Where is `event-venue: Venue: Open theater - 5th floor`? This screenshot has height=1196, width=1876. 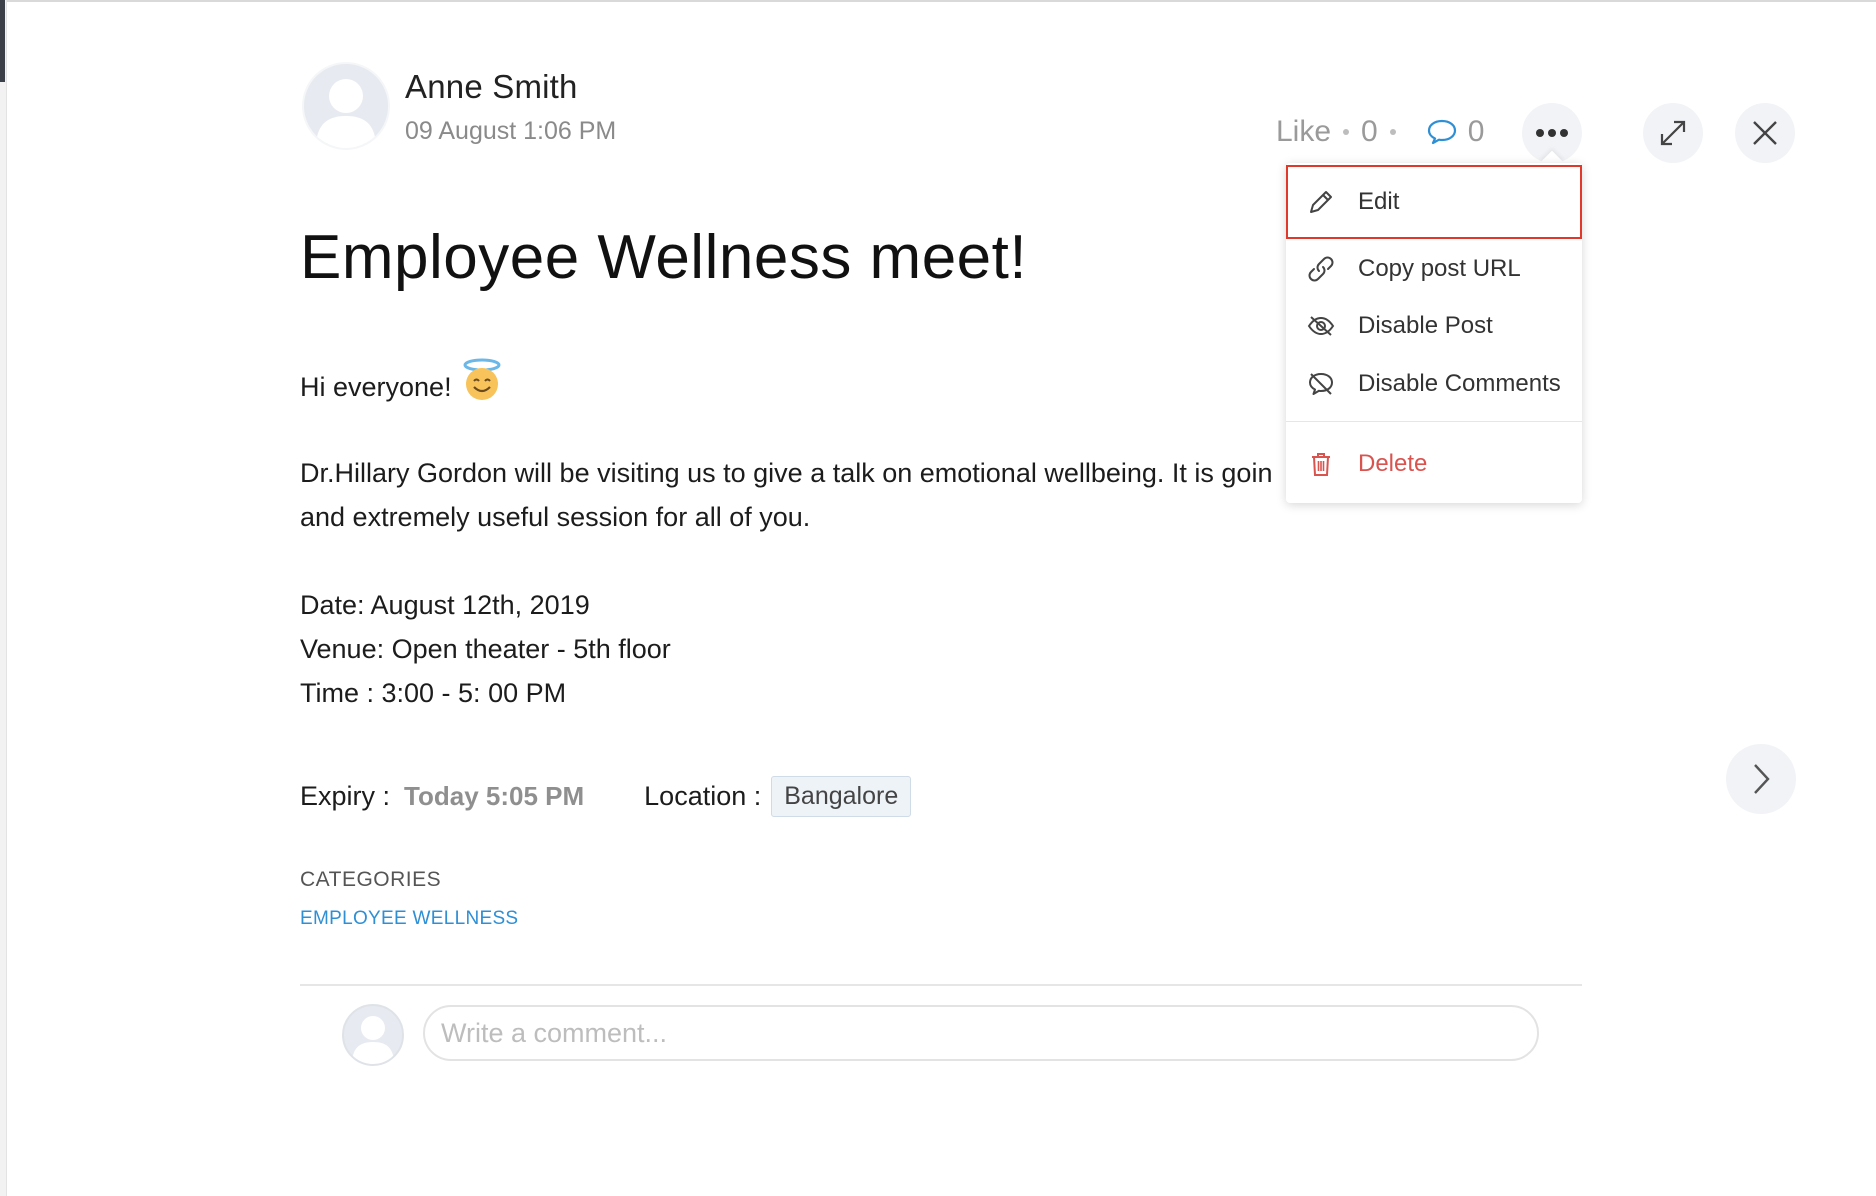 event-venue: Venue: Open theater - 5th floor is located at coordinates (485, 649).